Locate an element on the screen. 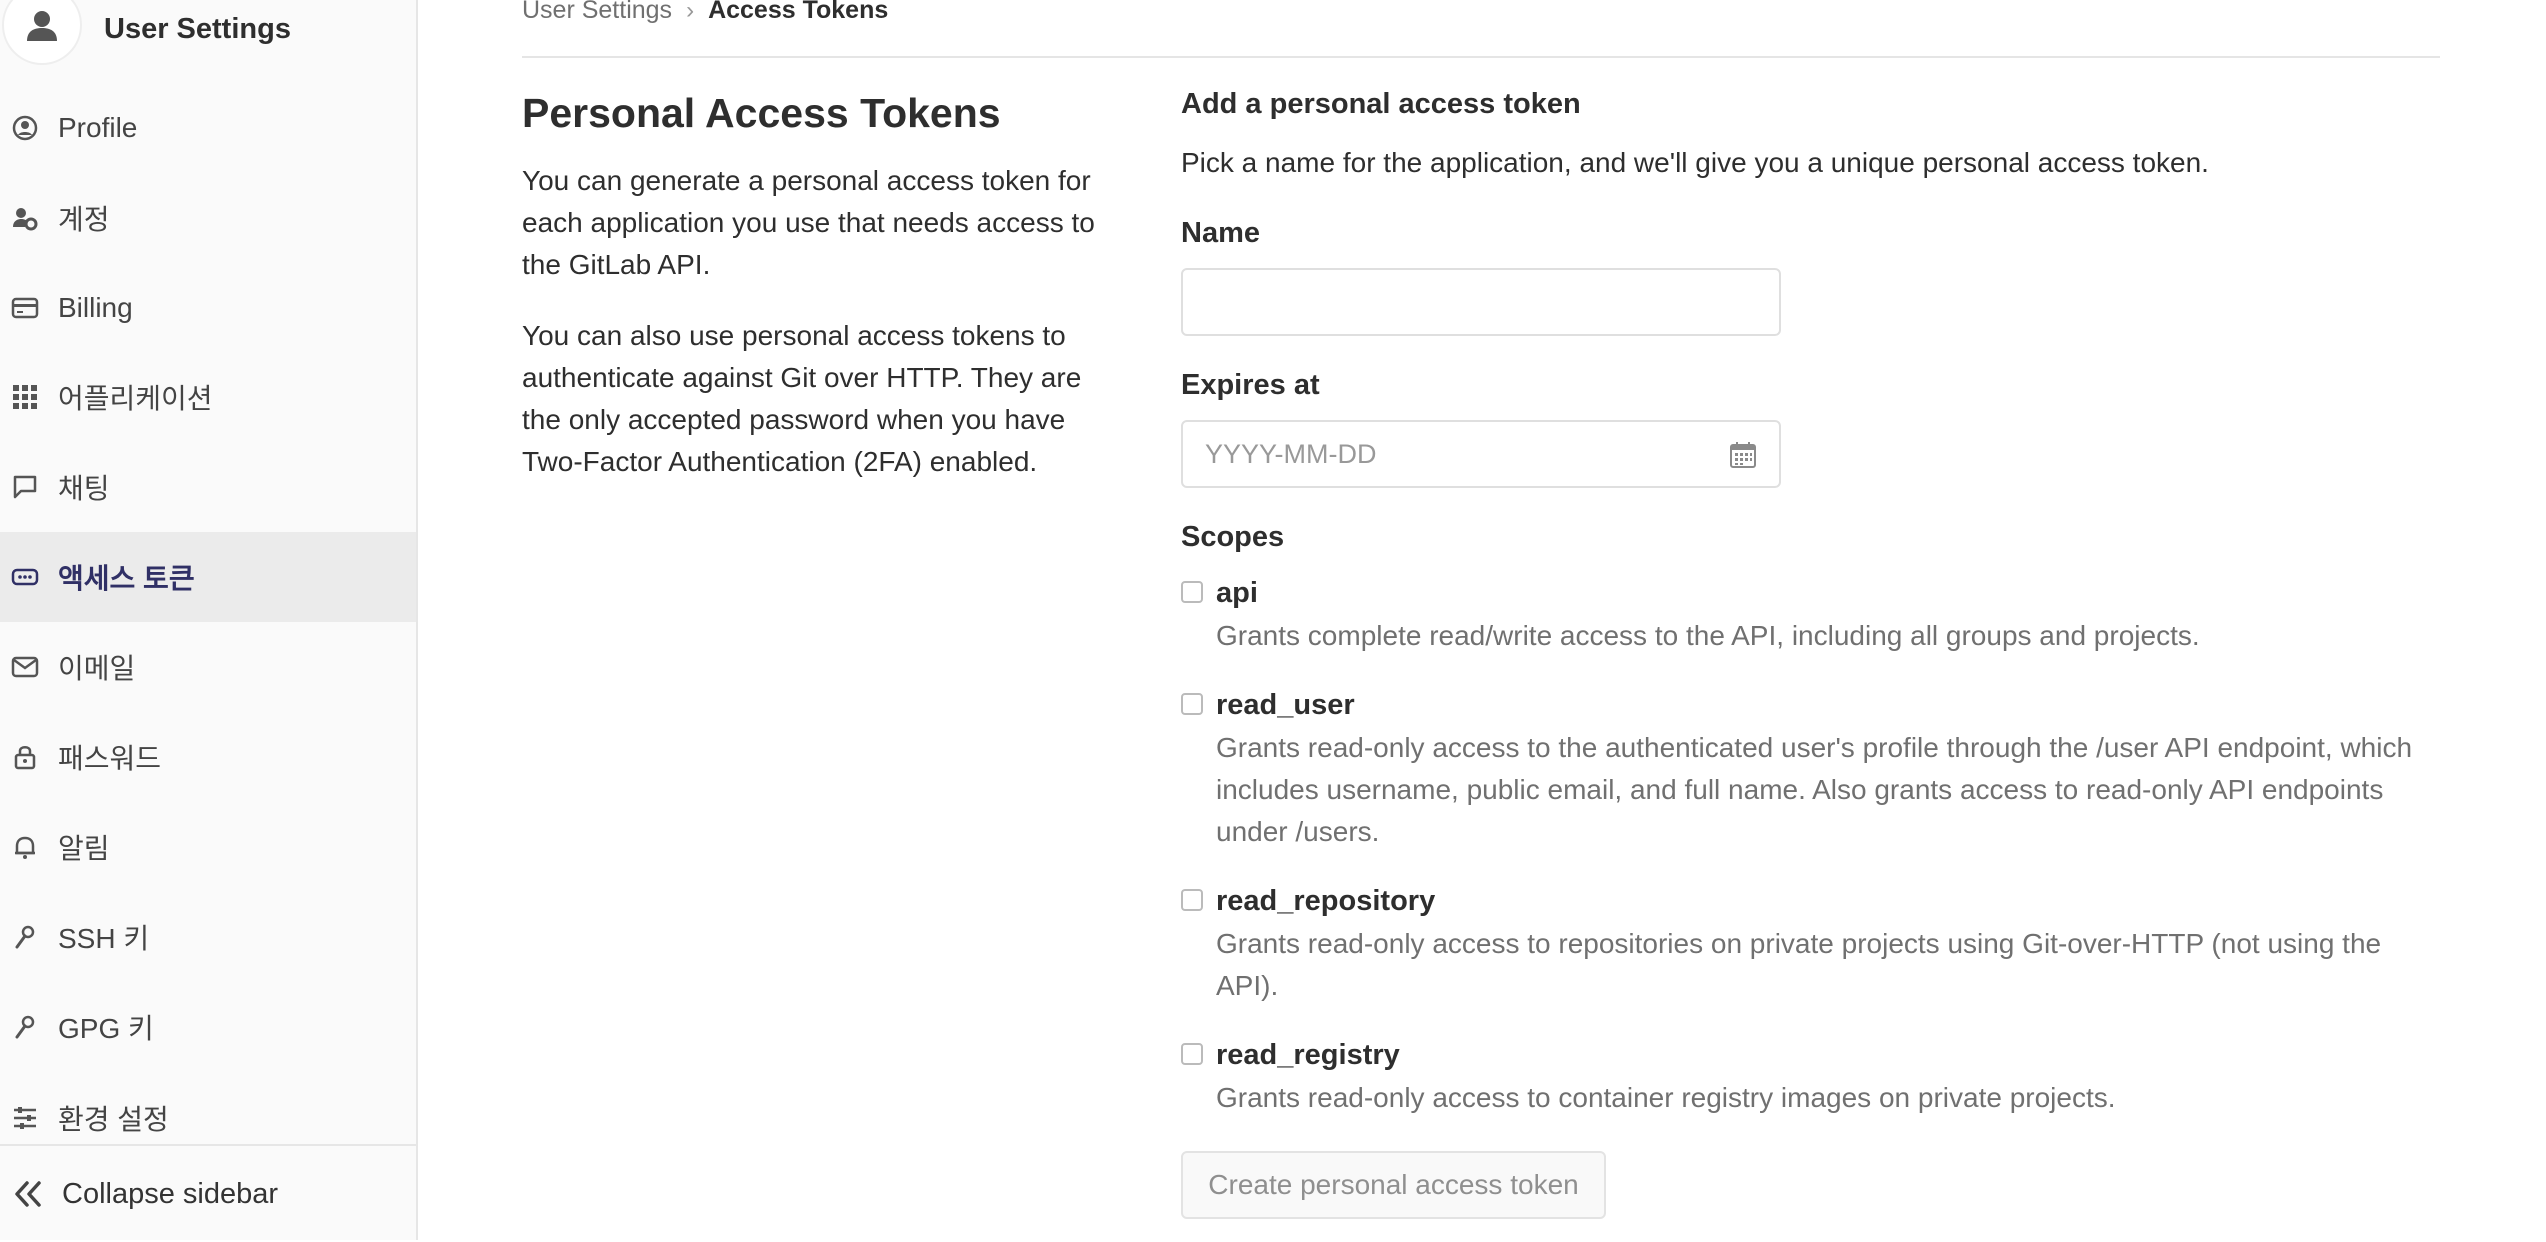 Image resolution: width=2546 pixels, height=1242 pixels. sidebar-title: User Settings is located at coordinates (197, 29).